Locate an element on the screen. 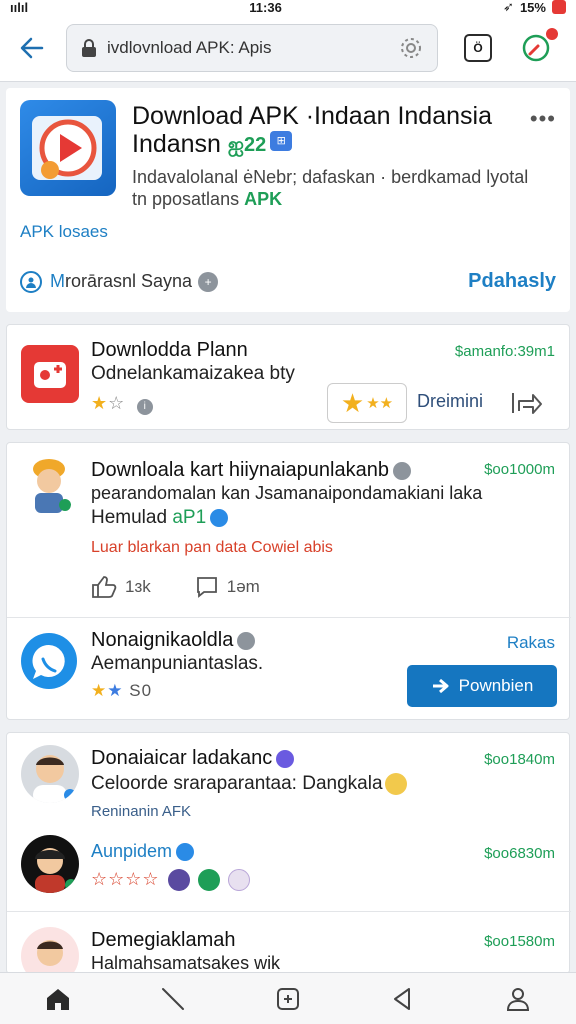  card-tag: Reninanin AFK is located at coordinates (141, 811).